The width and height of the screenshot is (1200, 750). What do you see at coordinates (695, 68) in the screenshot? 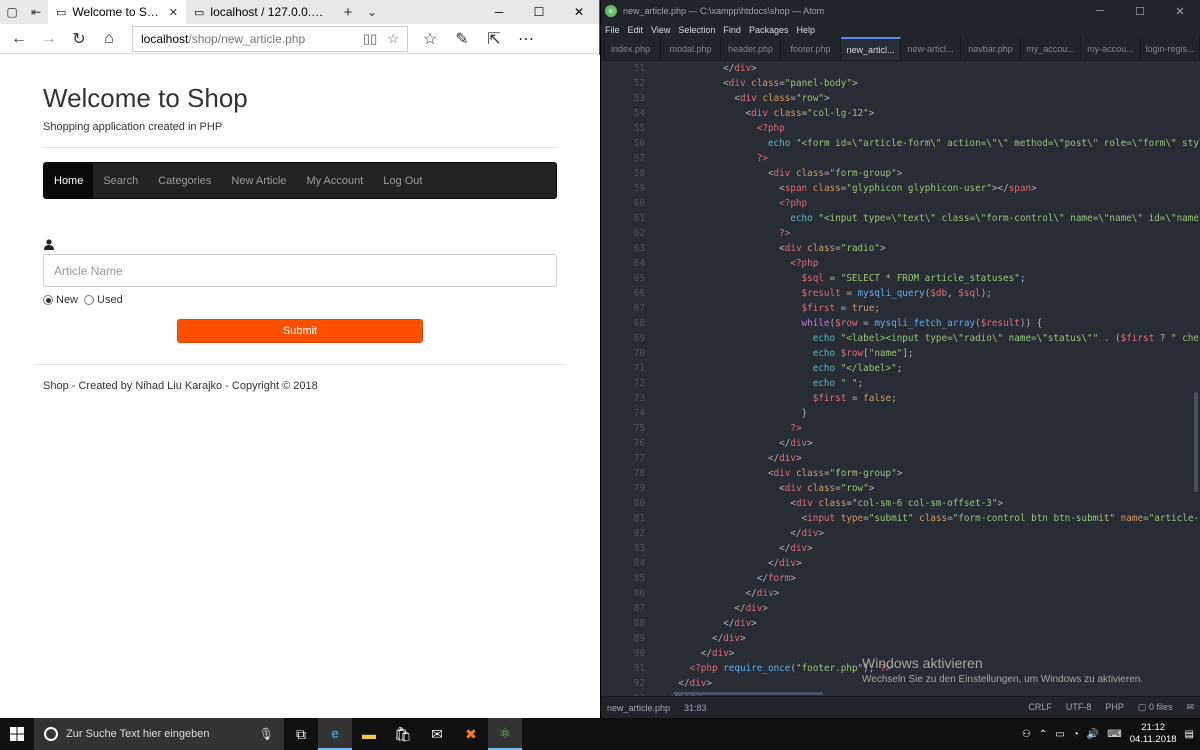
I see `code-line: 51 </div>` at bounding box center [695, 68].